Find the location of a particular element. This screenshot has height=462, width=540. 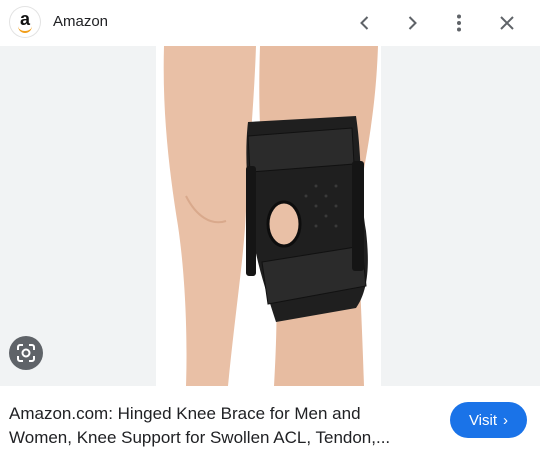

amazon-smile-icon is located at coordinates (25, 29).